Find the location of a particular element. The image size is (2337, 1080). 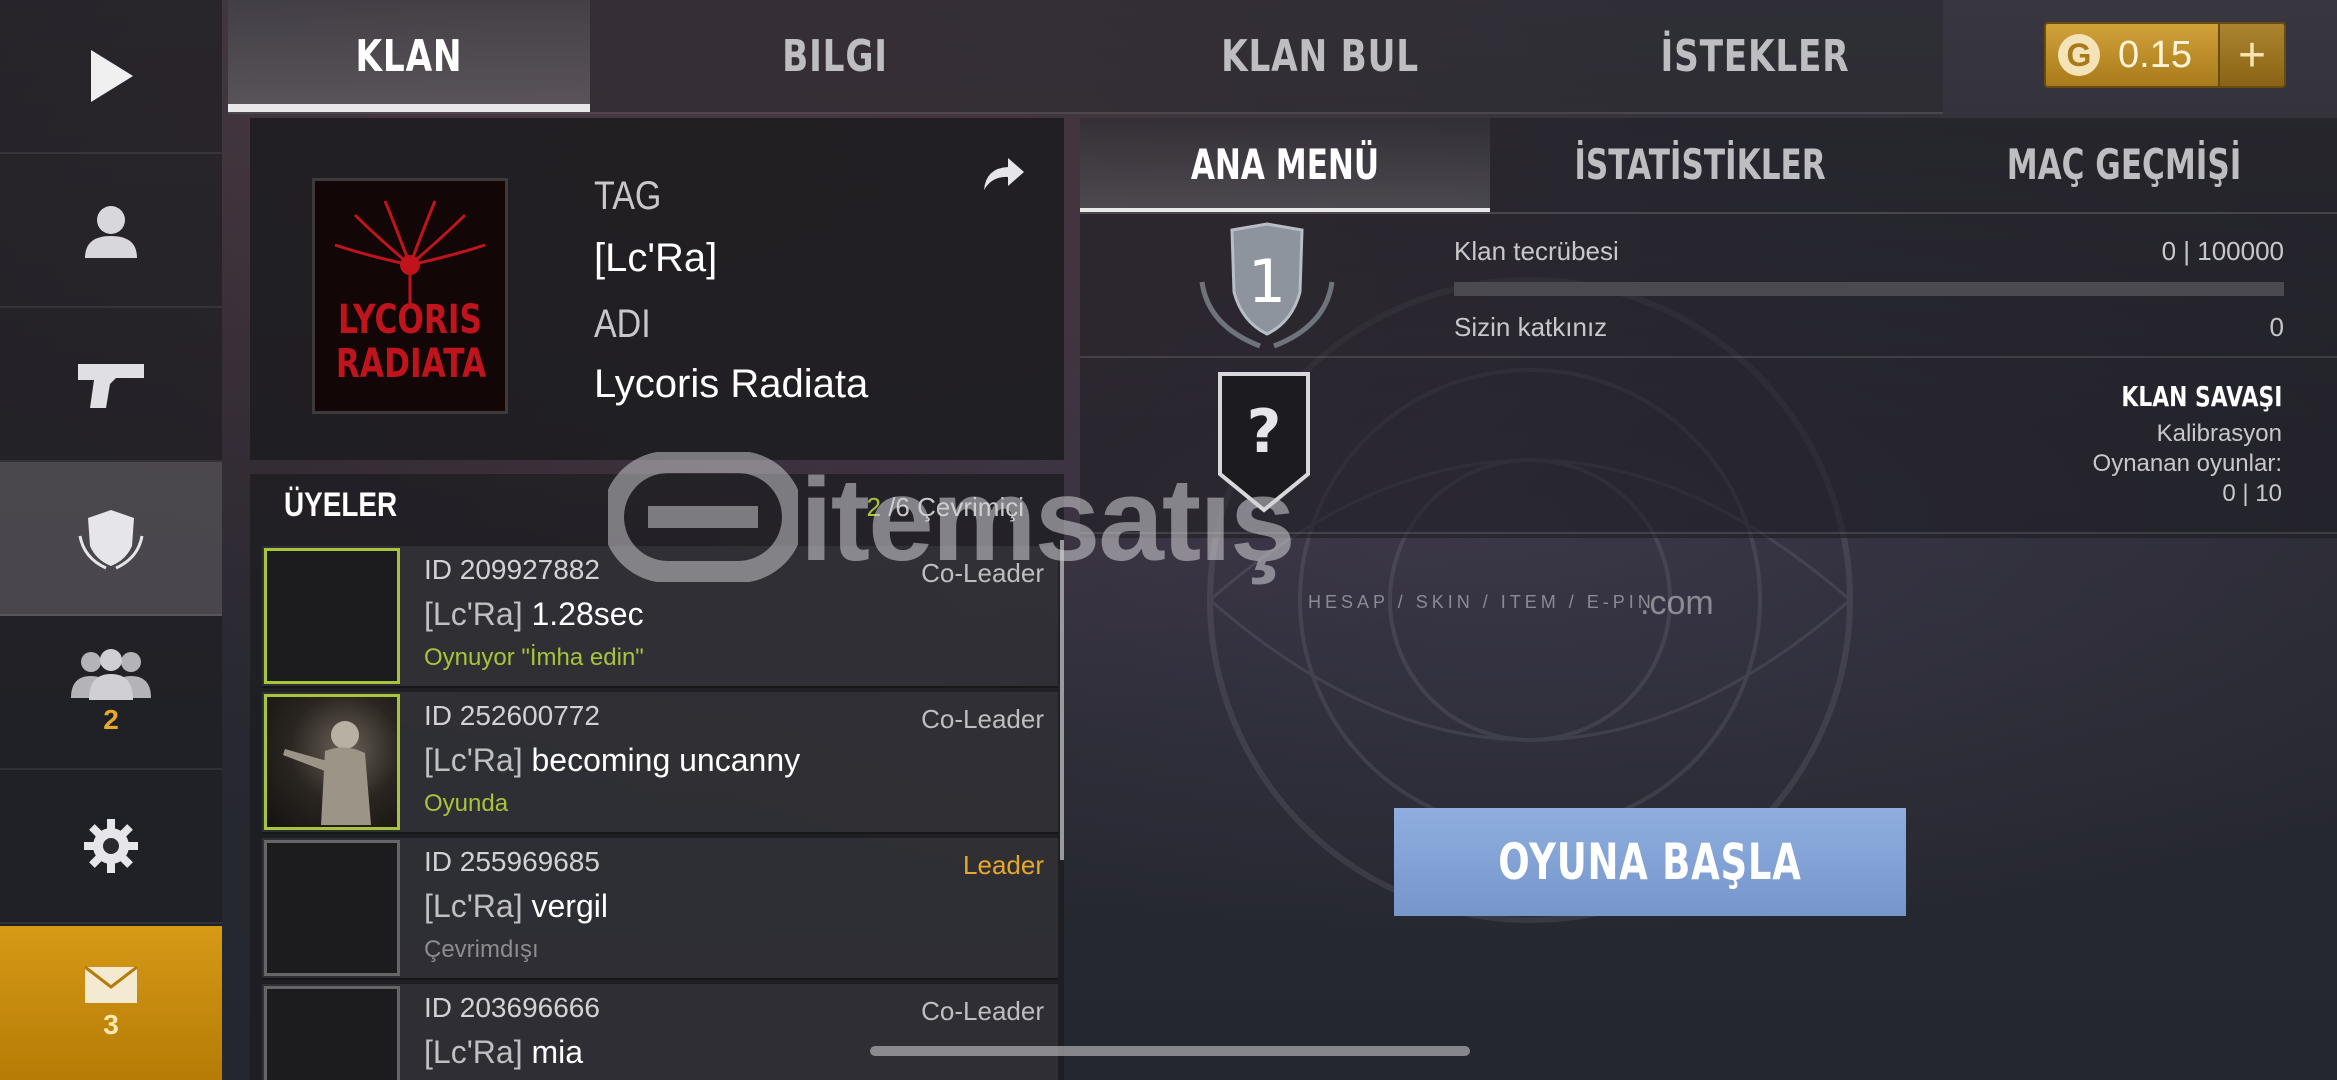

home-indicator is located at coordinates (1170, 1051).